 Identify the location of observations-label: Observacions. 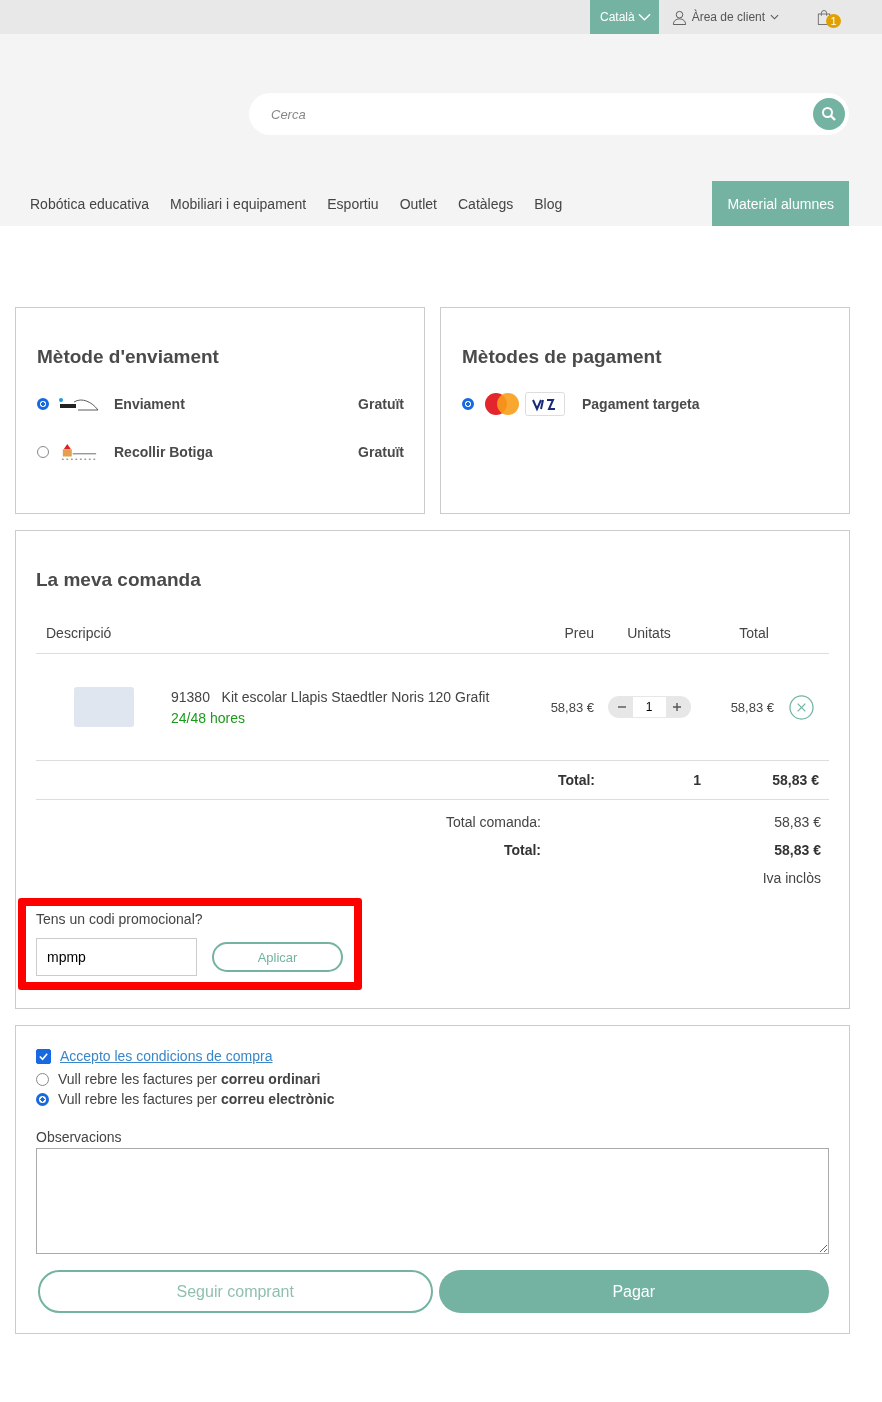
(79, 1137).